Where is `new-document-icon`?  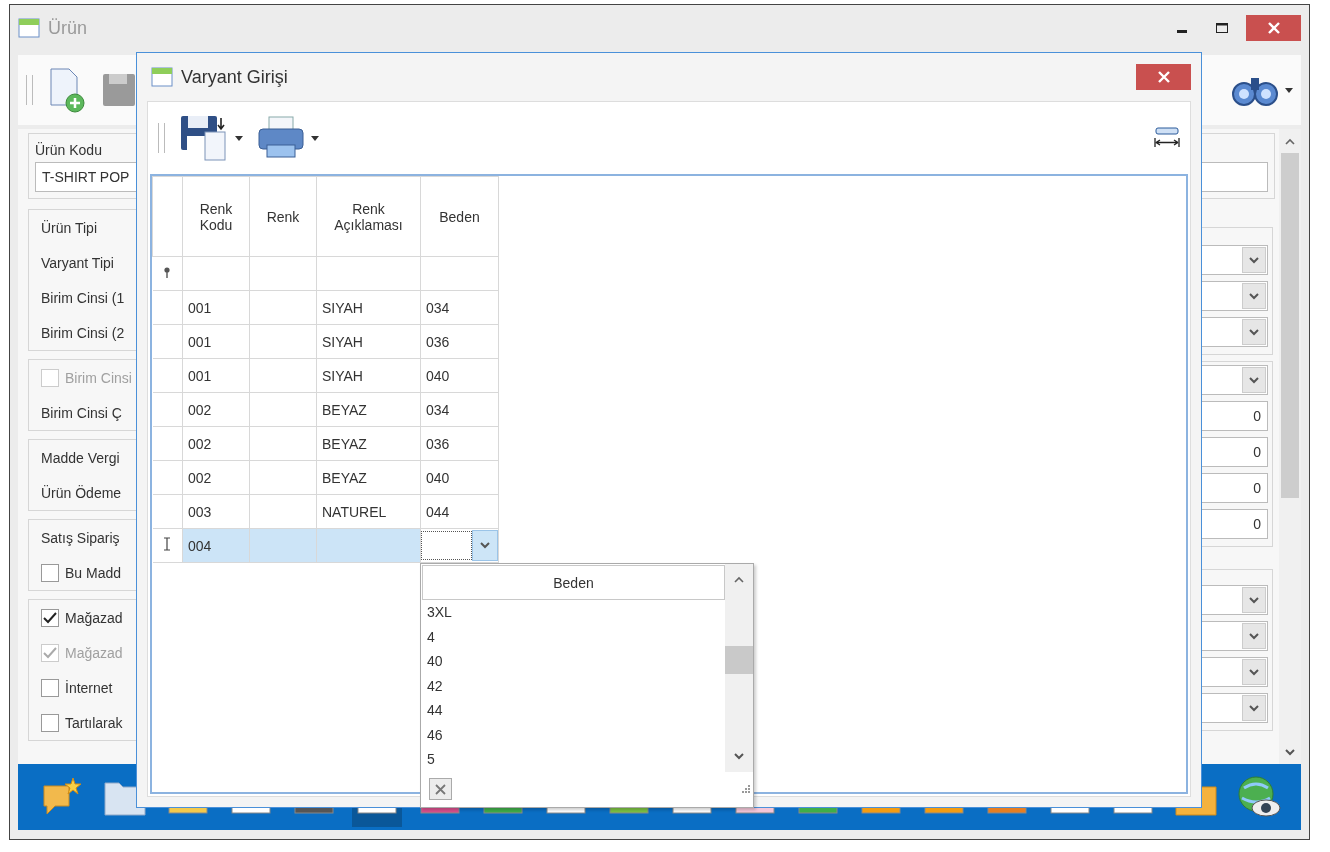
new-document-icon is located at coordinates (67, 90).